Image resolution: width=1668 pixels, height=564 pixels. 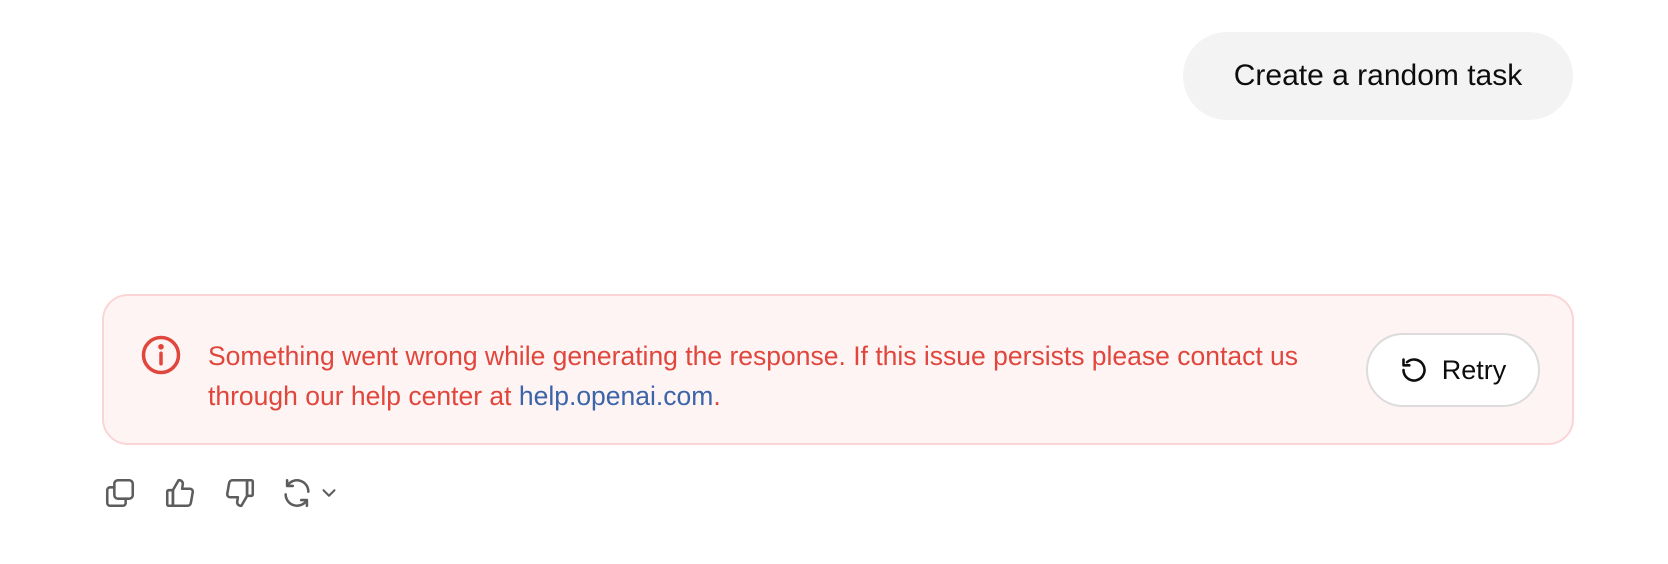 I want to click on retry-button: Retry, so click(x=1453, y=370).